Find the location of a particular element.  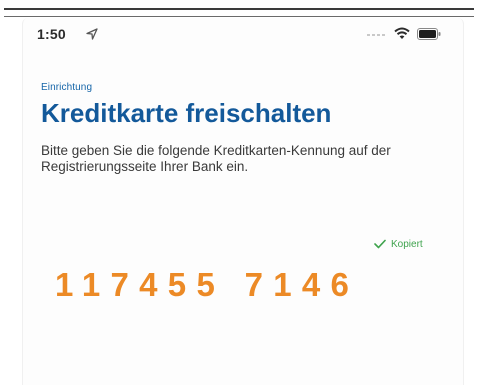

page-title: Kreditkarte freischalten is located at coordinates (186, 113).